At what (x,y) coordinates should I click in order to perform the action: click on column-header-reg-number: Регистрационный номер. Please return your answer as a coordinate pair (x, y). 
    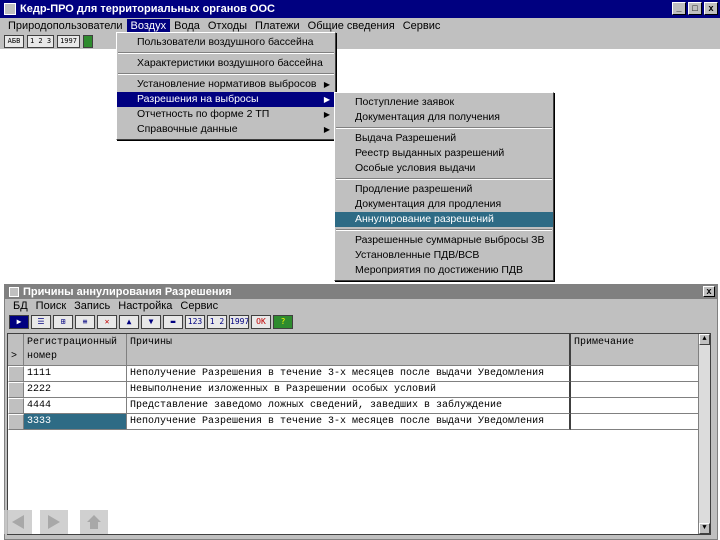
    Looking at the image, I should click on (75, 350).